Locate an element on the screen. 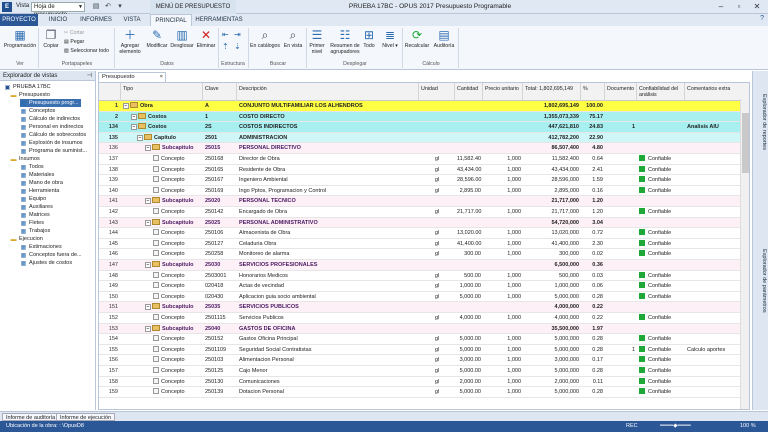 The height and width of the screenshot is (432, 768). cell-row-number: 1 is located at coordinates (110, 106).